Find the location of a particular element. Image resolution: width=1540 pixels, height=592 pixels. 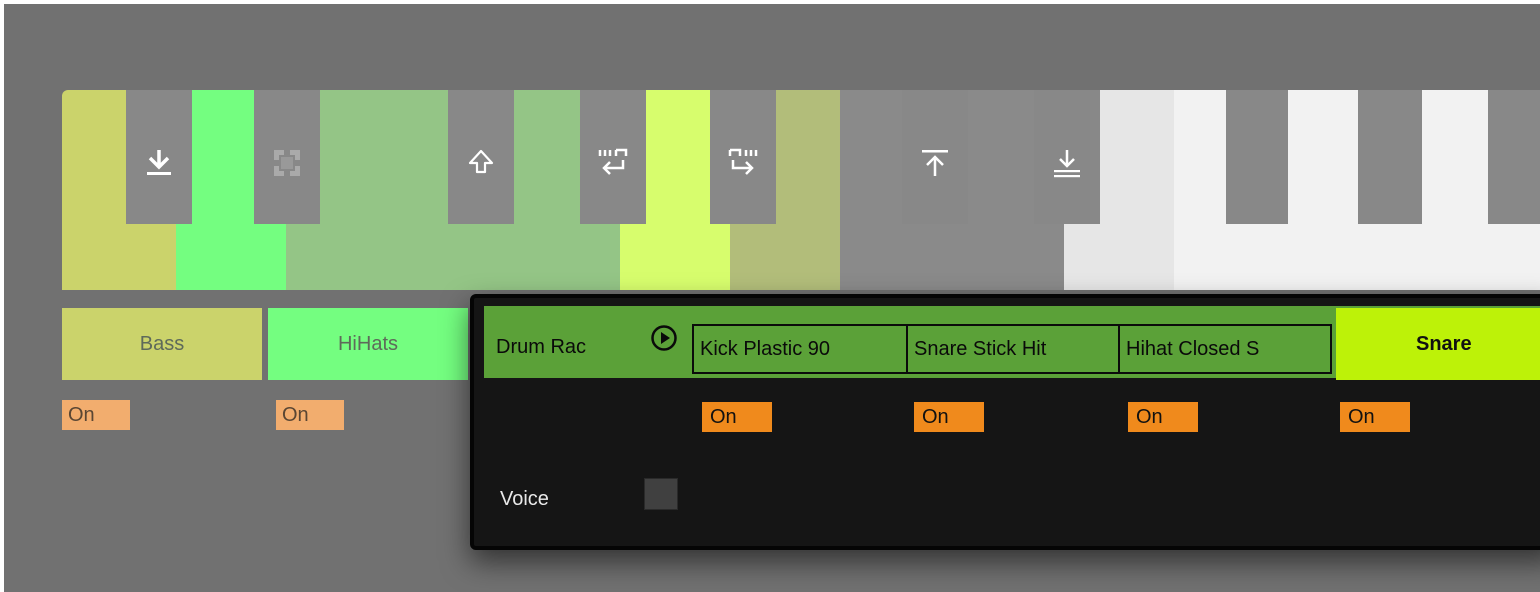

voice-label: Voice is located at coordinates (524, 499).